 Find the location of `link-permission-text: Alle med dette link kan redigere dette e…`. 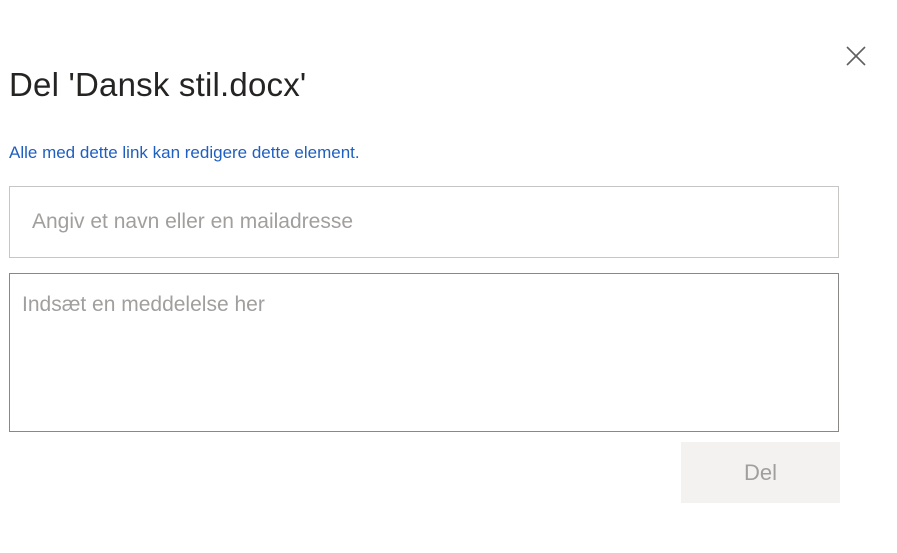

link-permission-text: Alle med dette link kan redigere dette e… is located at coordinates (184, 152).